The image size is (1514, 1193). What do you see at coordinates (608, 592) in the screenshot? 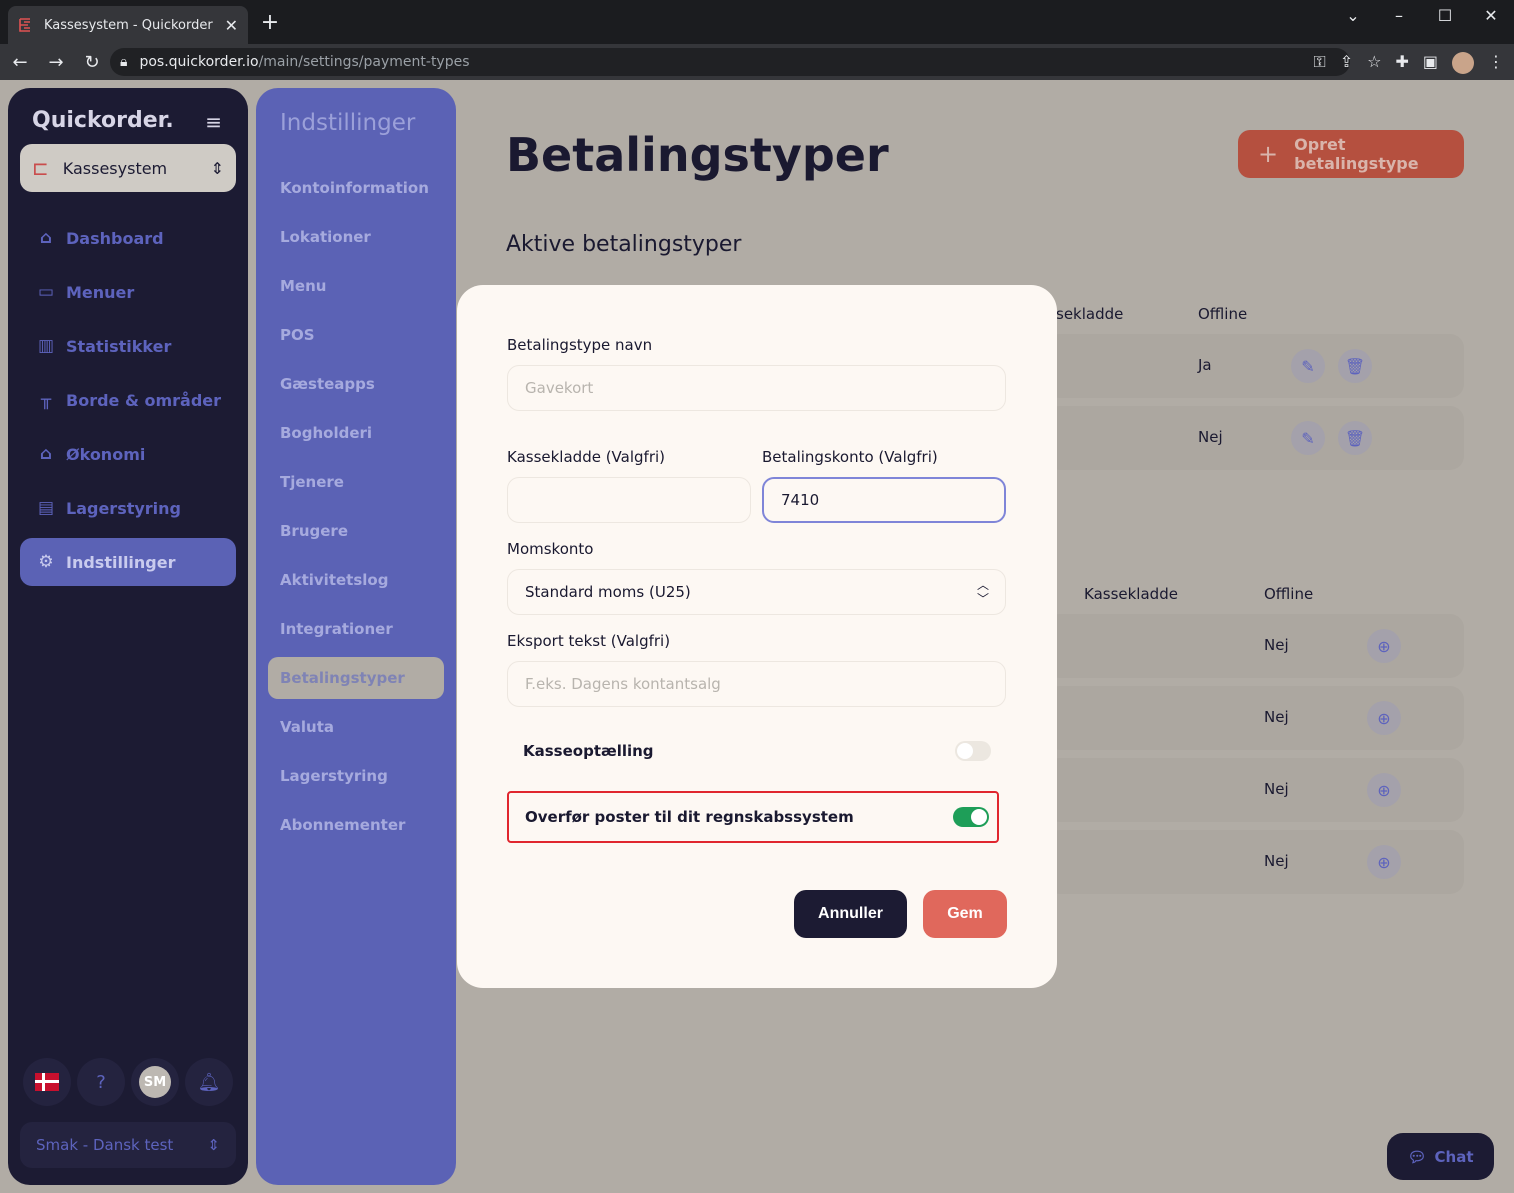
I see `vat-select-value: Standard moms (U25)` at bounding box center [608, 592].